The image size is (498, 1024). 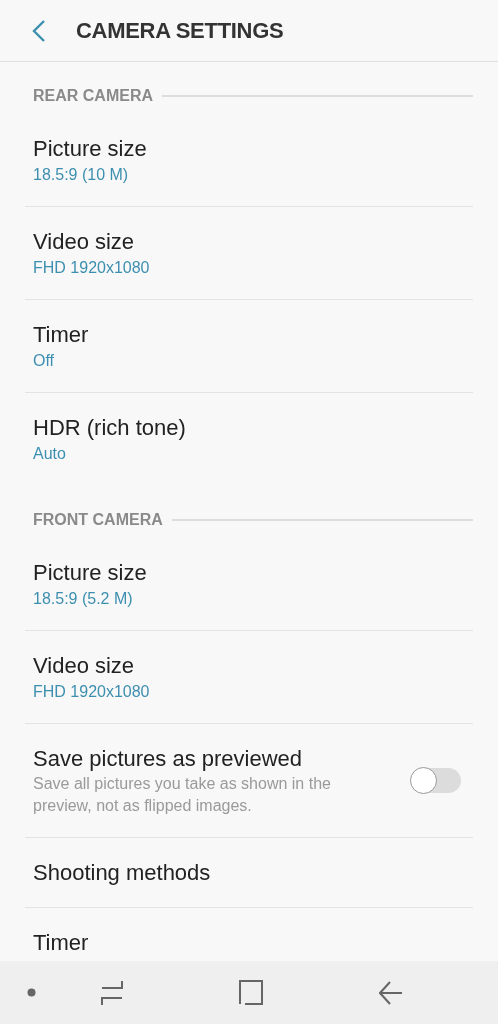 What do you see at coordinates (249, 347) in the screenshot?
I see `settings-item: Timer Off` at bounding box center [249, 347].